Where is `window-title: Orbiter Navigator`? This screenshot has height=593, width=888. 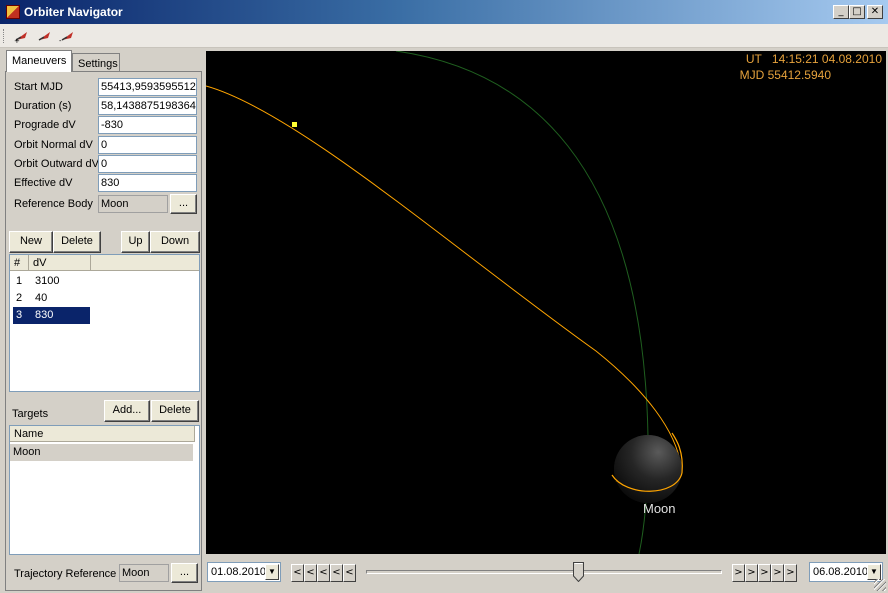
window-title: Orbiter Navigator is located at coordinates (73, 12).